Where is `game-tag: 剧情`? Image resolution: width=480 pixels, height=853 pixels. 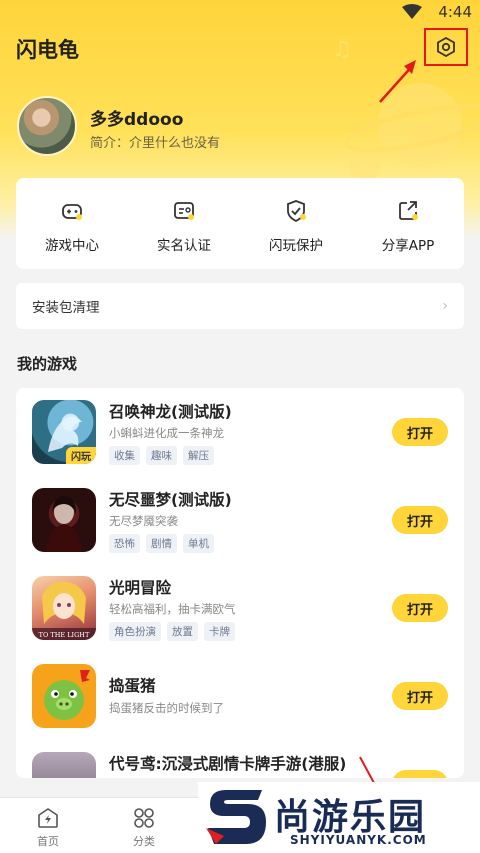 game-tag: 剧情 is located at coordinates (161, 543).